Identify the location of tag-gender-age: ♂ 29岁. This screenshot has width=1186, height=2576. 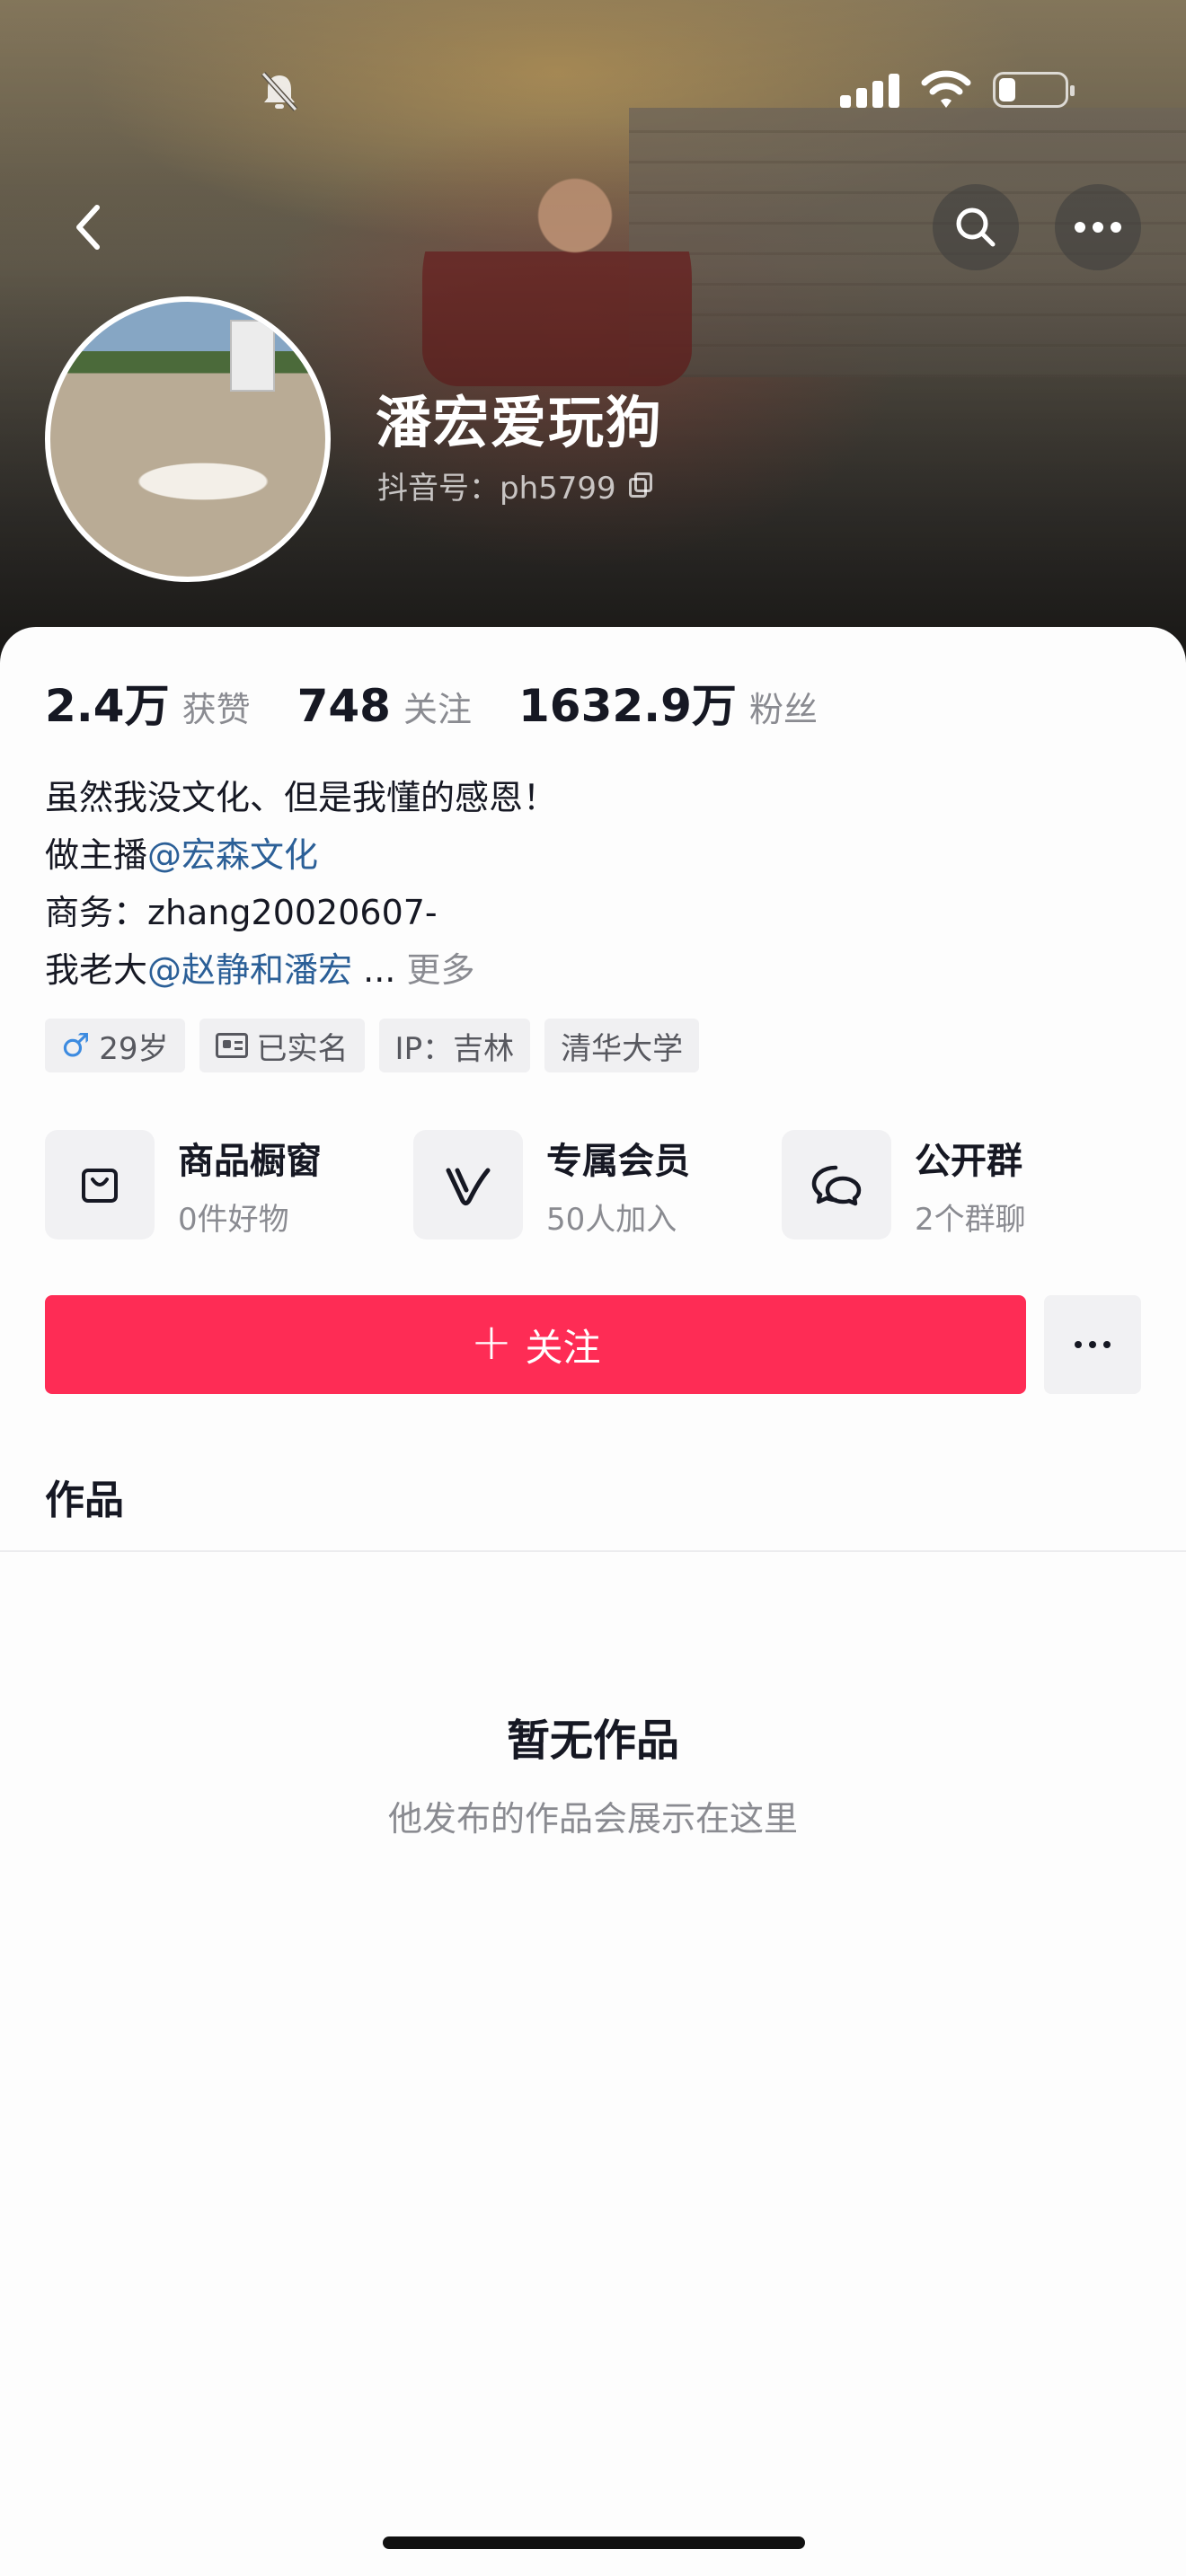
(115, 1045).